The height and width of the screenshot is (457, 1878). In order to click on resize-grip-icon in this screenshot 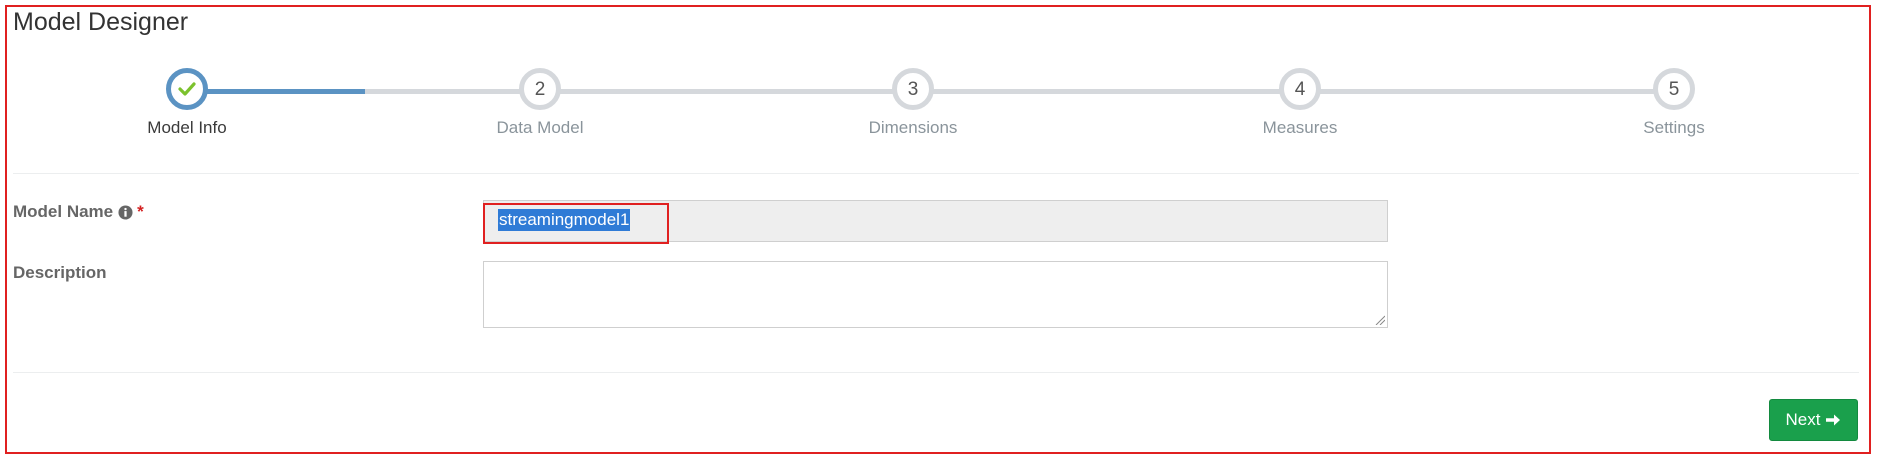, I will do `click(1380, 320)`.